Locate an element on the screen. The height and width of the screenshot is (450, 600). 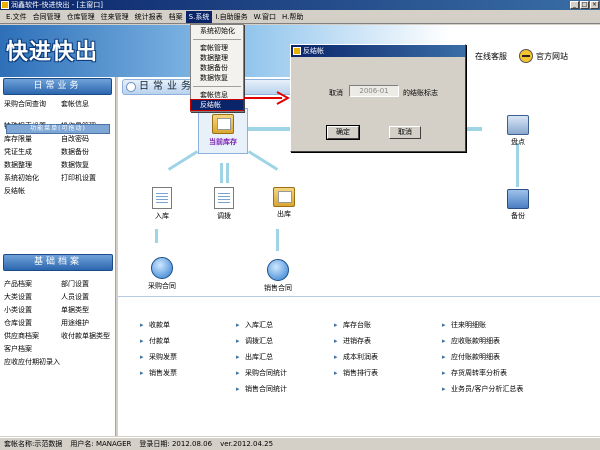
globe-icon is located at coordinates (278, 270).